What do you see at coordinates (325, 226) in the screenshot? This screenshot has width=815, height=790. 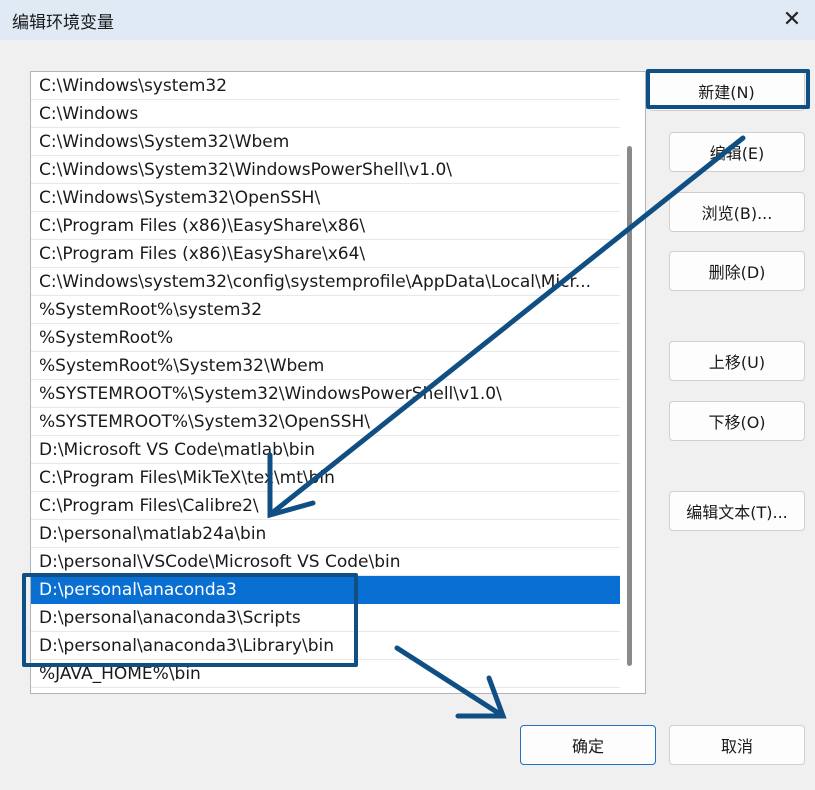 I see `list-item: C:\Program Files (x86)\EasyShare\x86\` at bounding box center [325, 226].